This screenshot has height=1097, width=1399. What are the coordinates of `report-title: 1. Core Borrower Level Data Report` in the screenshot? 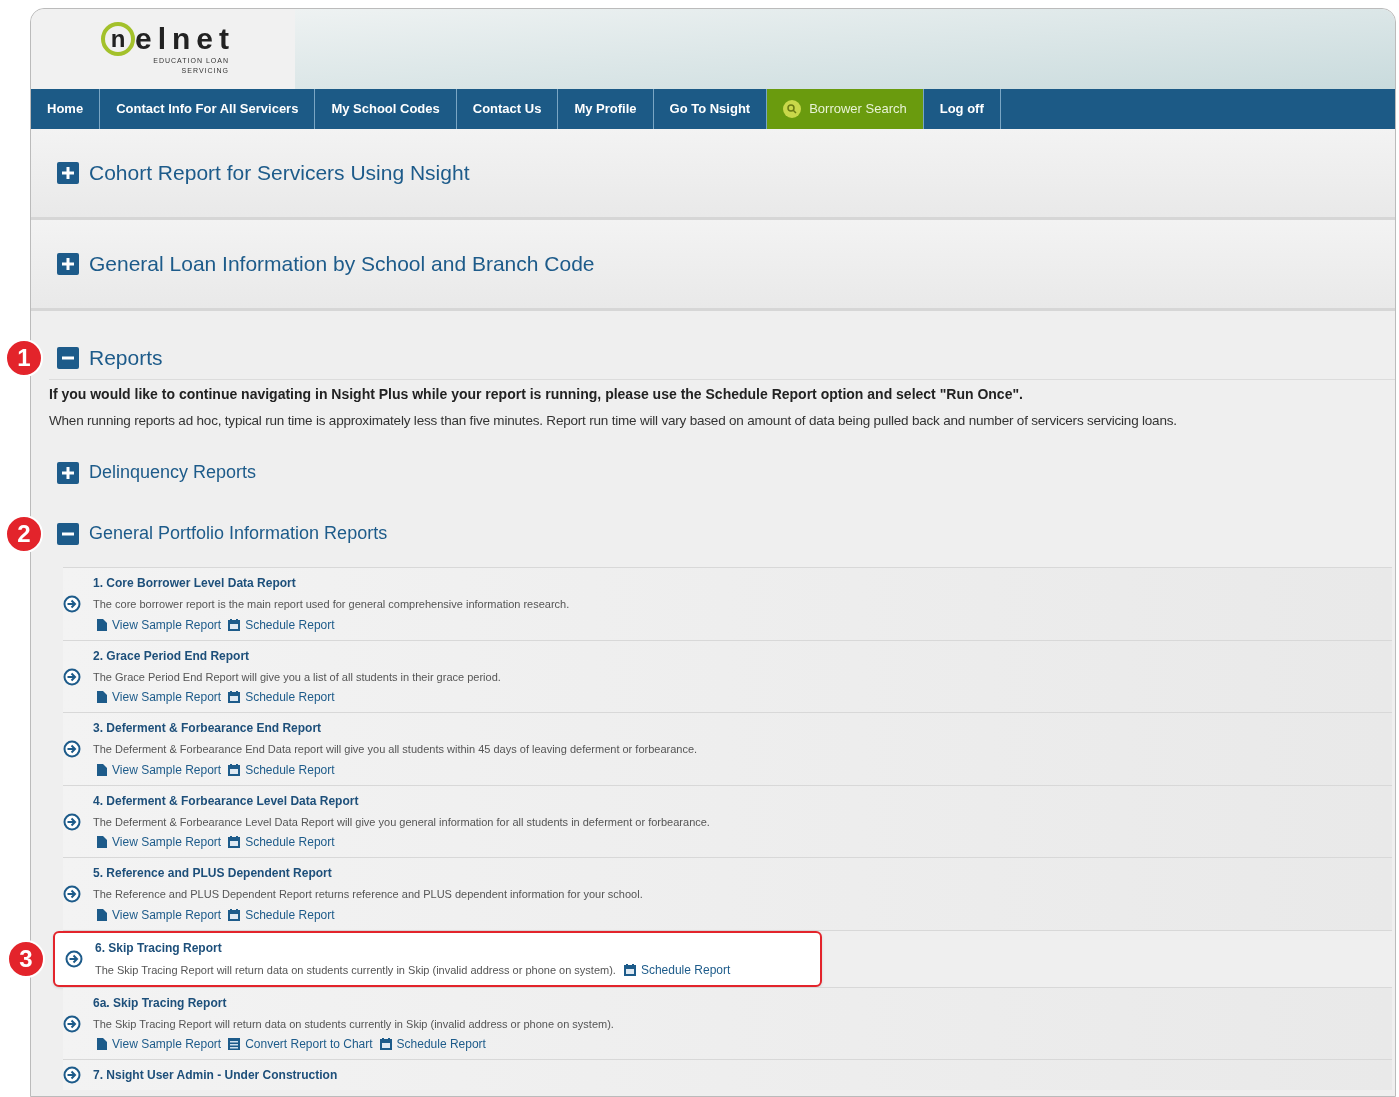 It's located at (331, 583).